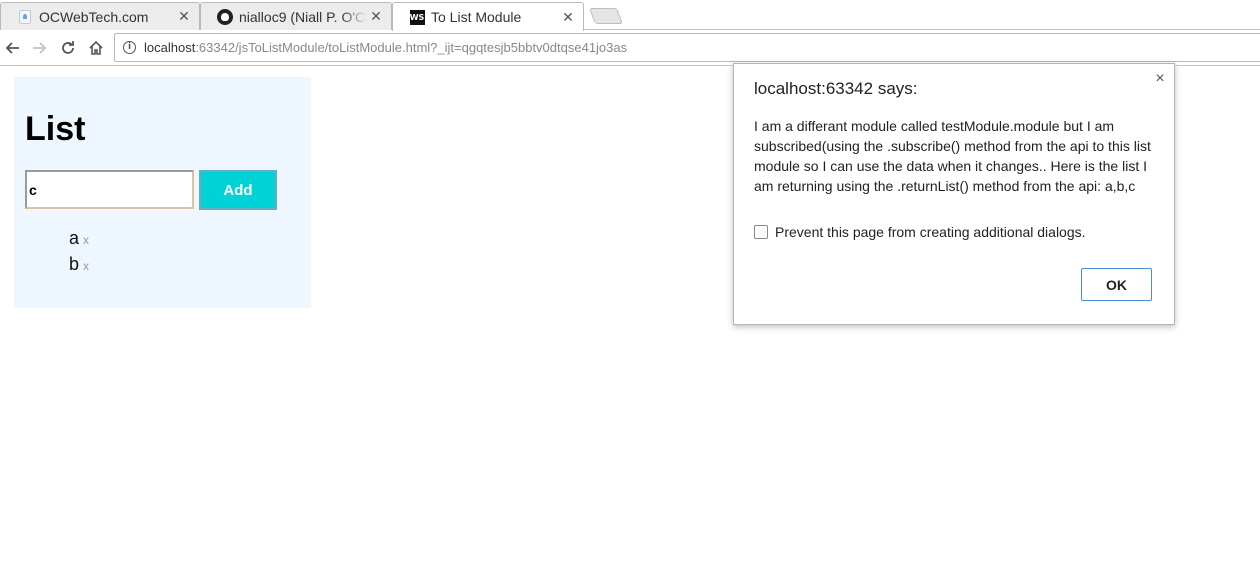  Describe the element at coordinates (238, 190) in the screenshot. I see `add-button: Add` at that location.